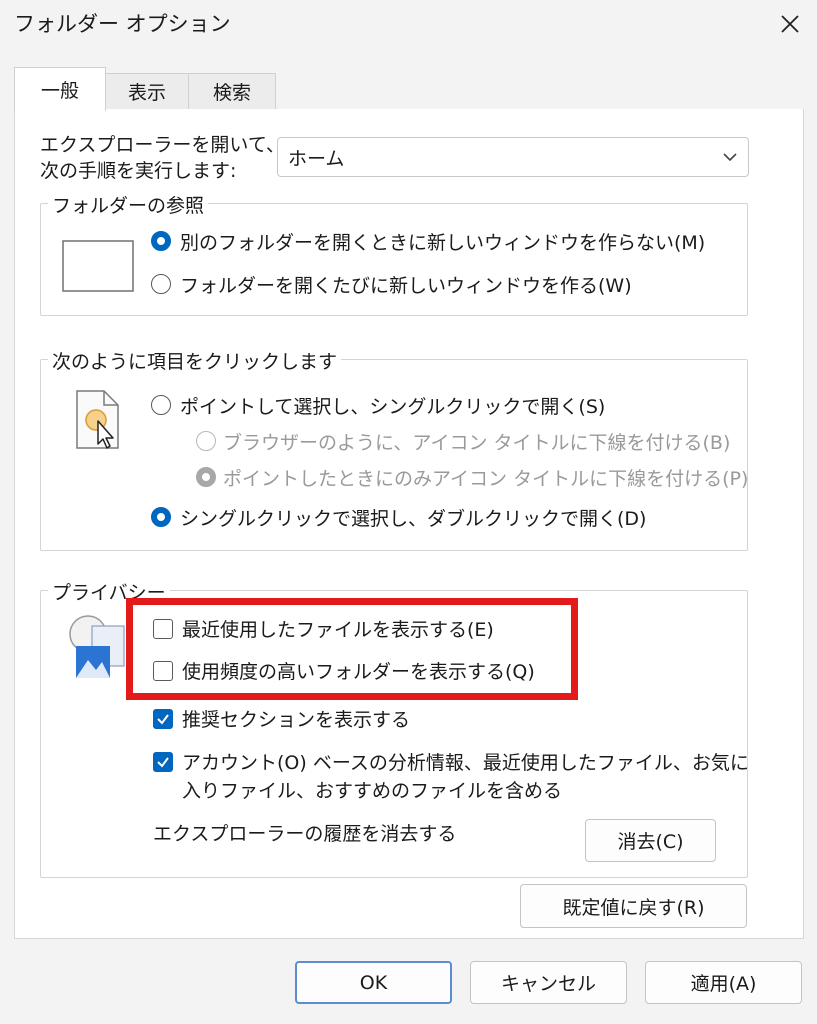  I want to click on include-account-label-1: アカウント(O) ベースの分析情報、最近使用したファイル、お気に, so click(465, 763).